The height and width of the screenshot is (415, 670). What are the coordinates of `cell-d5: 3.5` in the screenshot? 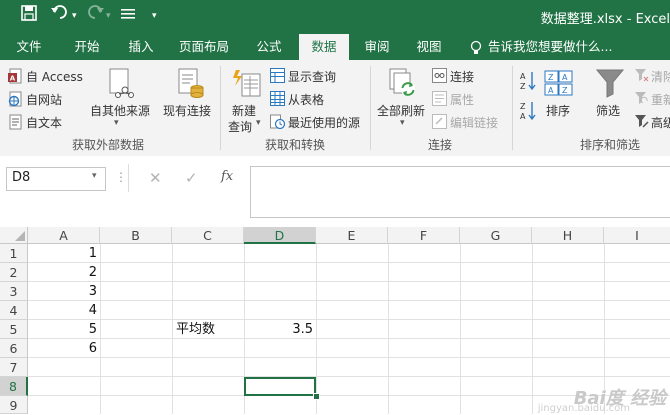 It's located at (278, 329).